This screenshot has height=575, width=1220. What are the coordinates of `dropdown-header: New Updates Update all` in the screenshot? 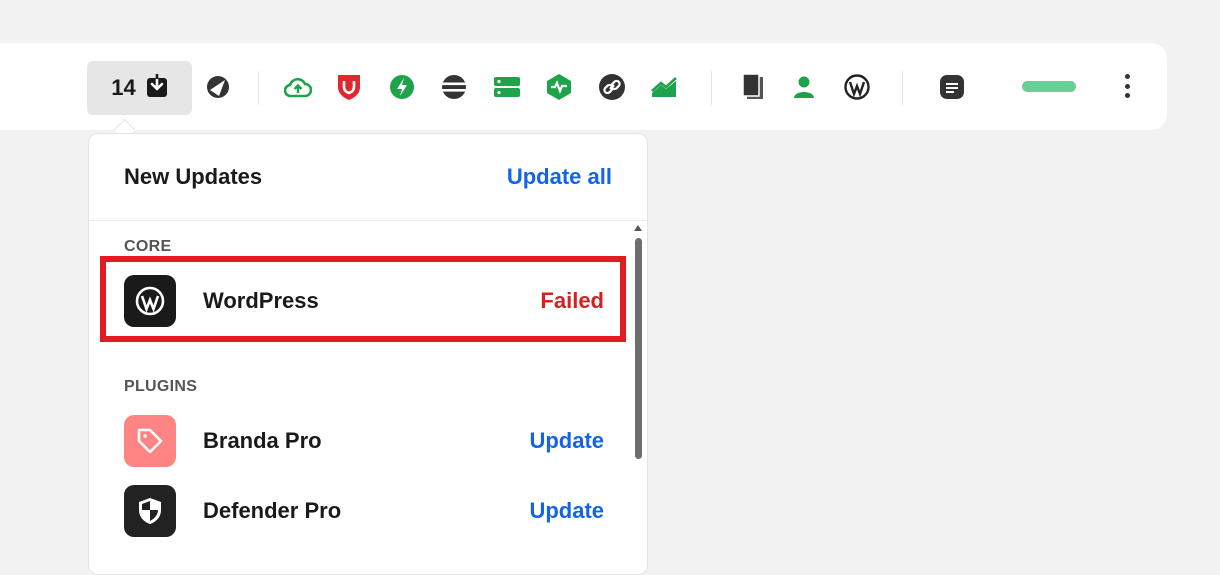 It's located at (368, 177).